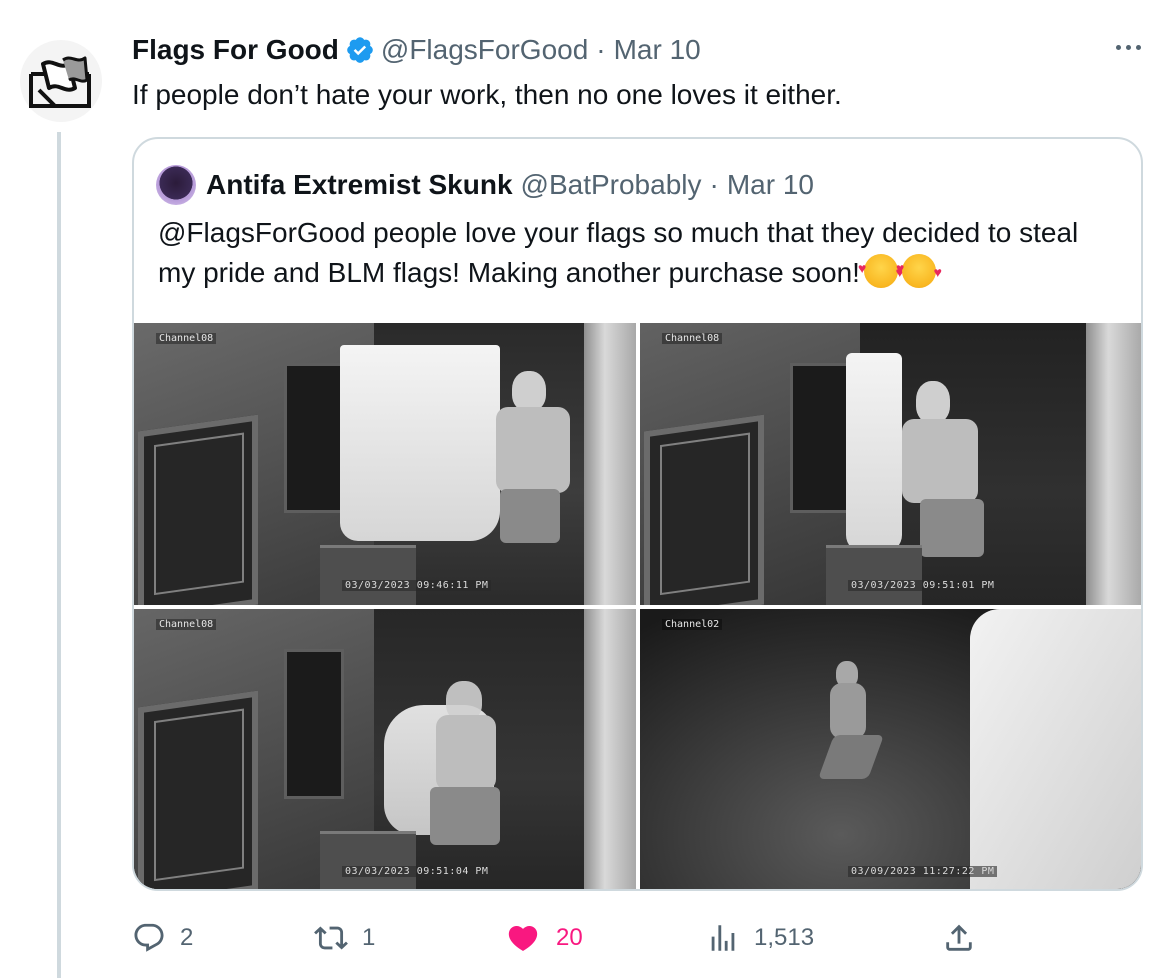 This screenshot has width=1174, height=978. I want to click on tweet-date: Mar 10, so click(657, 50).